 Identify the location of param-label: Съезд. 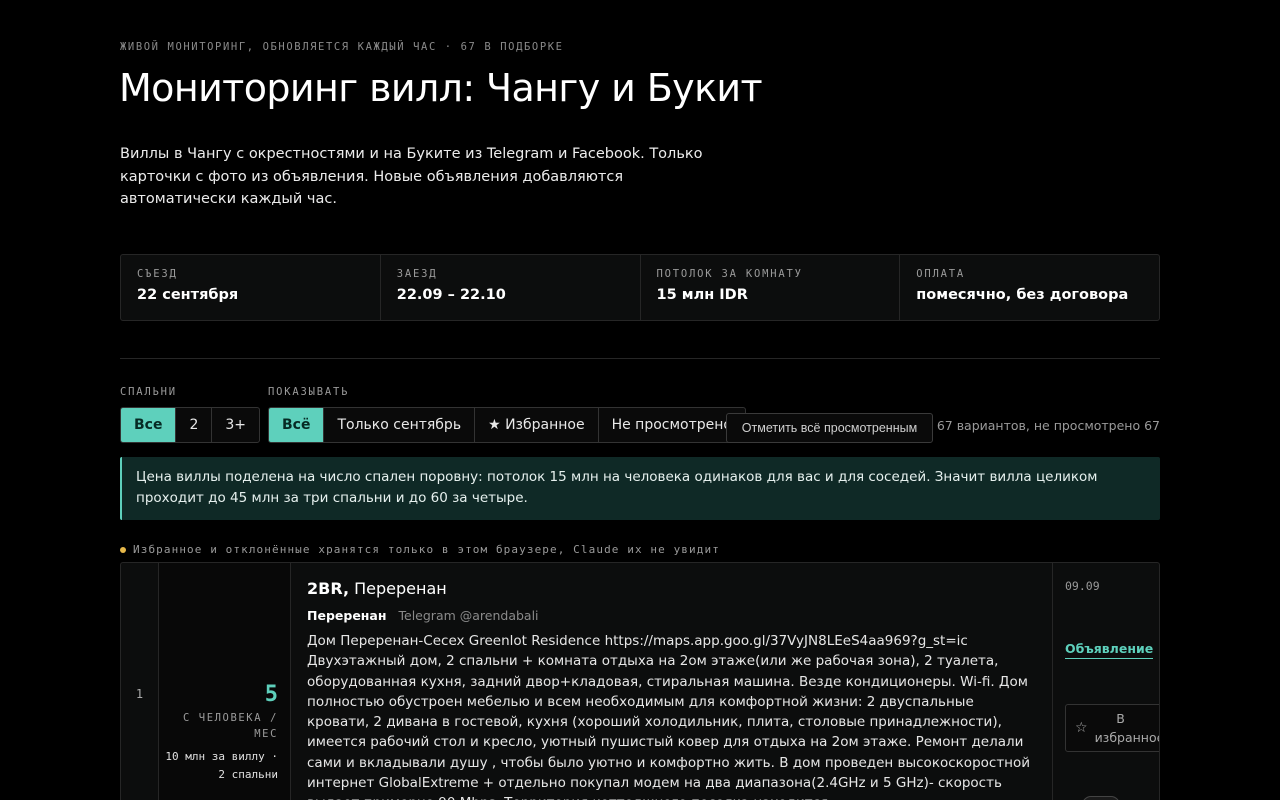
(157, 274).